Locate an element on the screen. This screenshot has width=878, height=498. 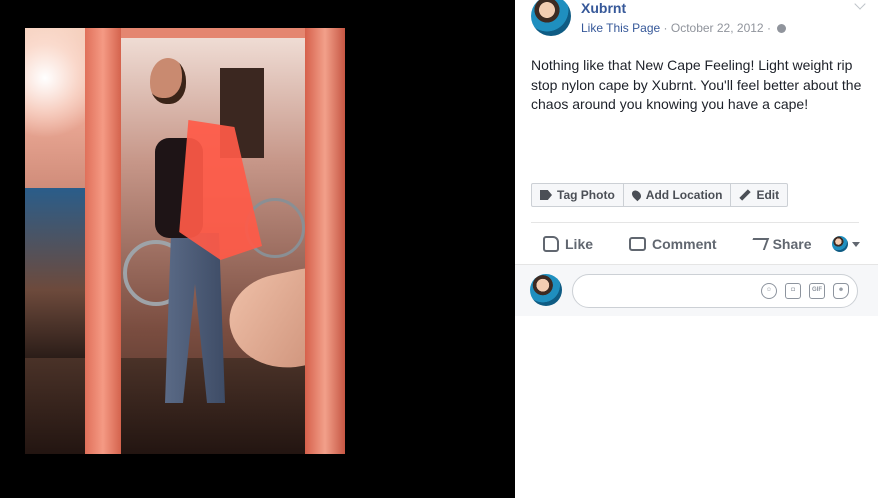
post-actions: Like Comment Share is located at coordinates (695, 244).